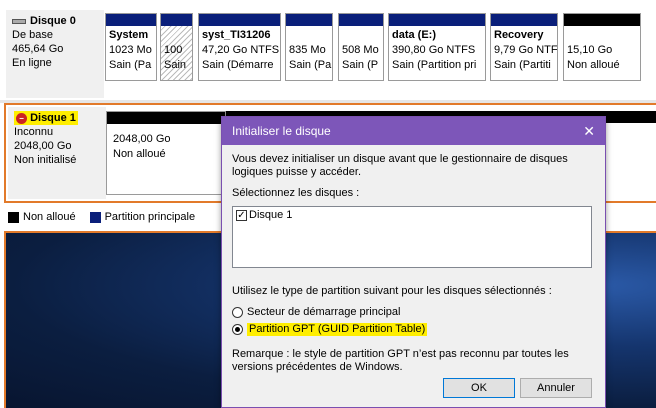  I want to click on select-disks-label: Sélectionnez les disques :, so click(296, 193).